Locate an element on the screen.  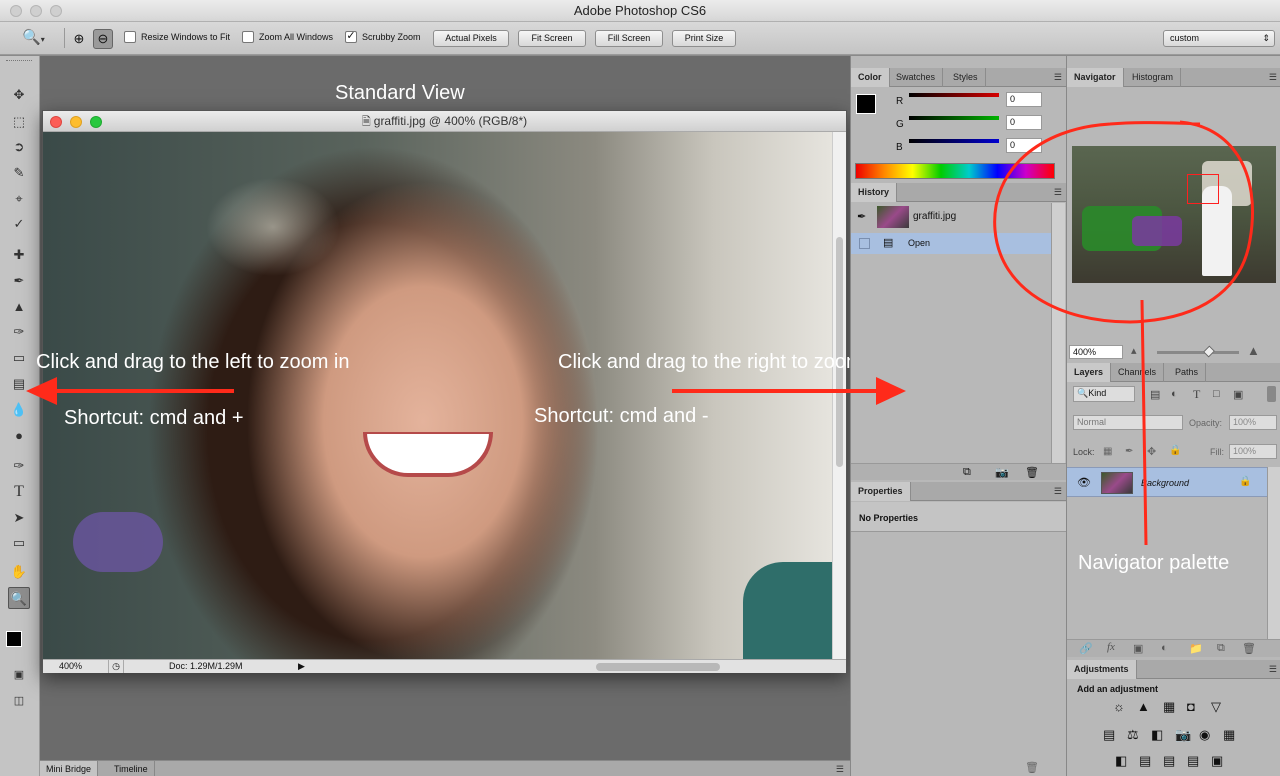
trash-icon: 🗑 is located at coordinates (1249, 648).